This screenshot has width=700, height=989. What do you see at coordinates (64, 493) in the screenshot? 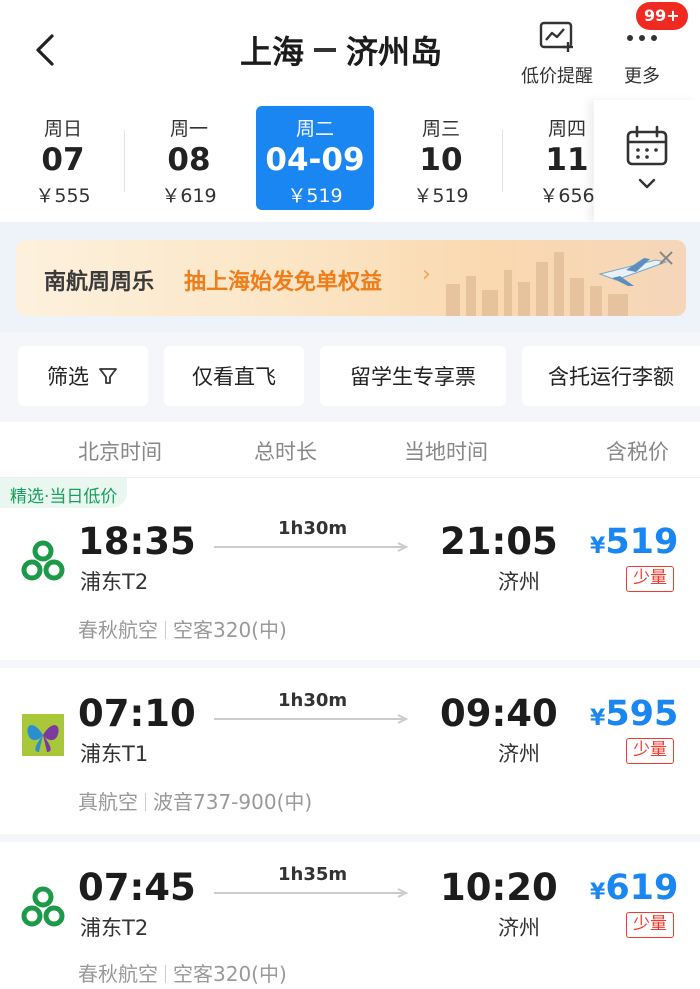
I see `recommend-tag: 精选·当日低价` at bounding box center [64, 493].